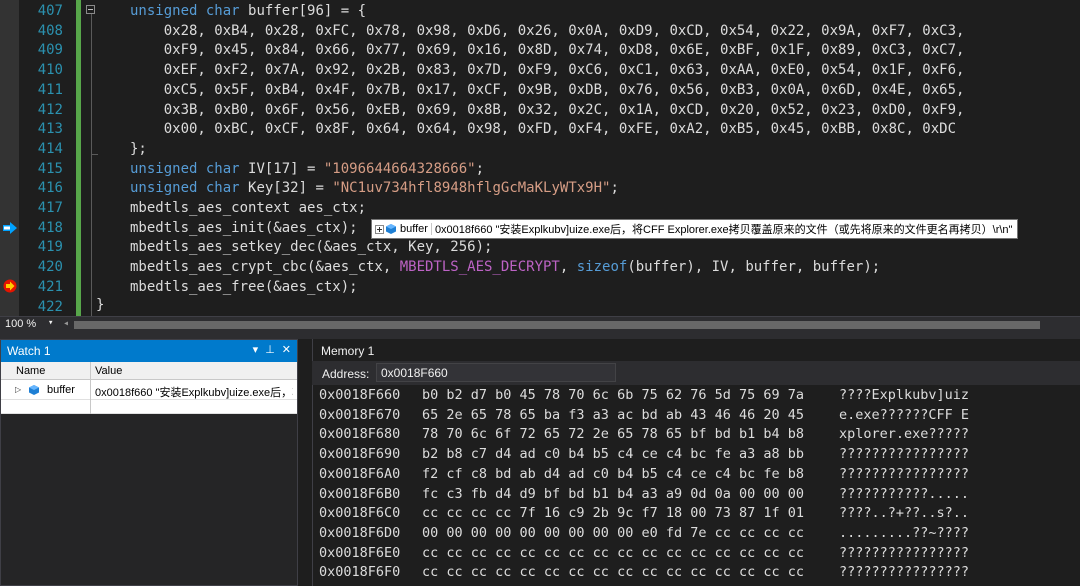 The image size is (1080, 586). I want to click on line-number: 418, so click(50, 227).